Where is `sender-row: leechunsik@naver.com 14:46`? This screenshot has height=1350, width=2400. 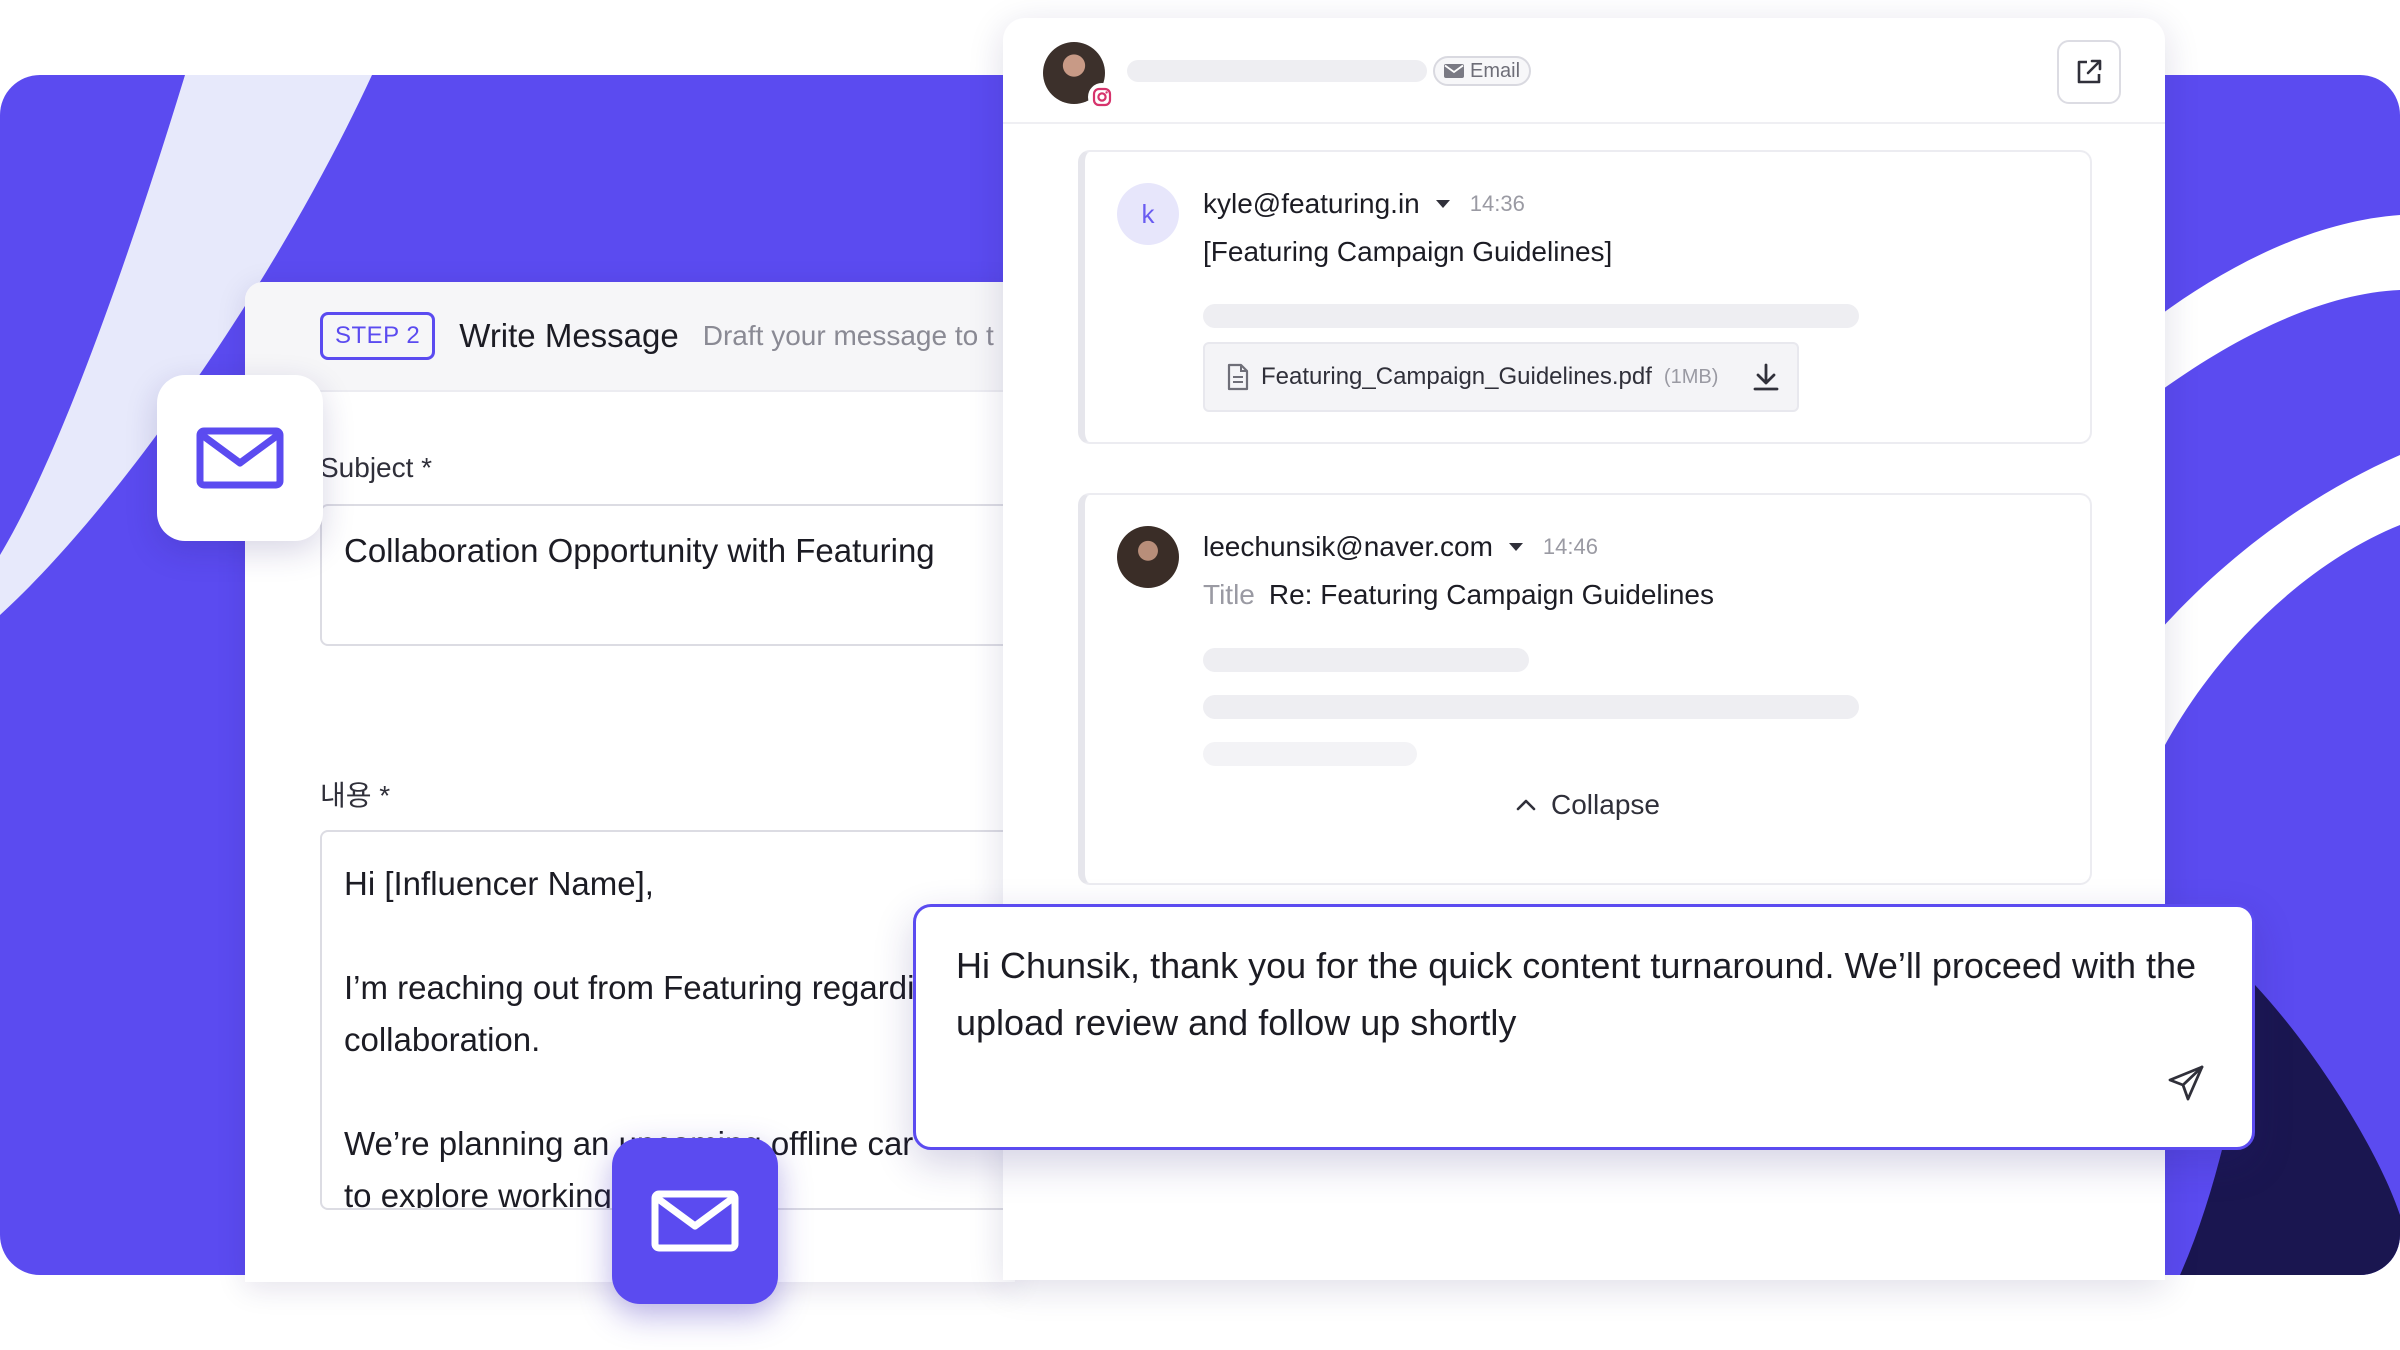
sender-row: leechunsik@naver.com 14:46 is located at coordinates (1400, 547).